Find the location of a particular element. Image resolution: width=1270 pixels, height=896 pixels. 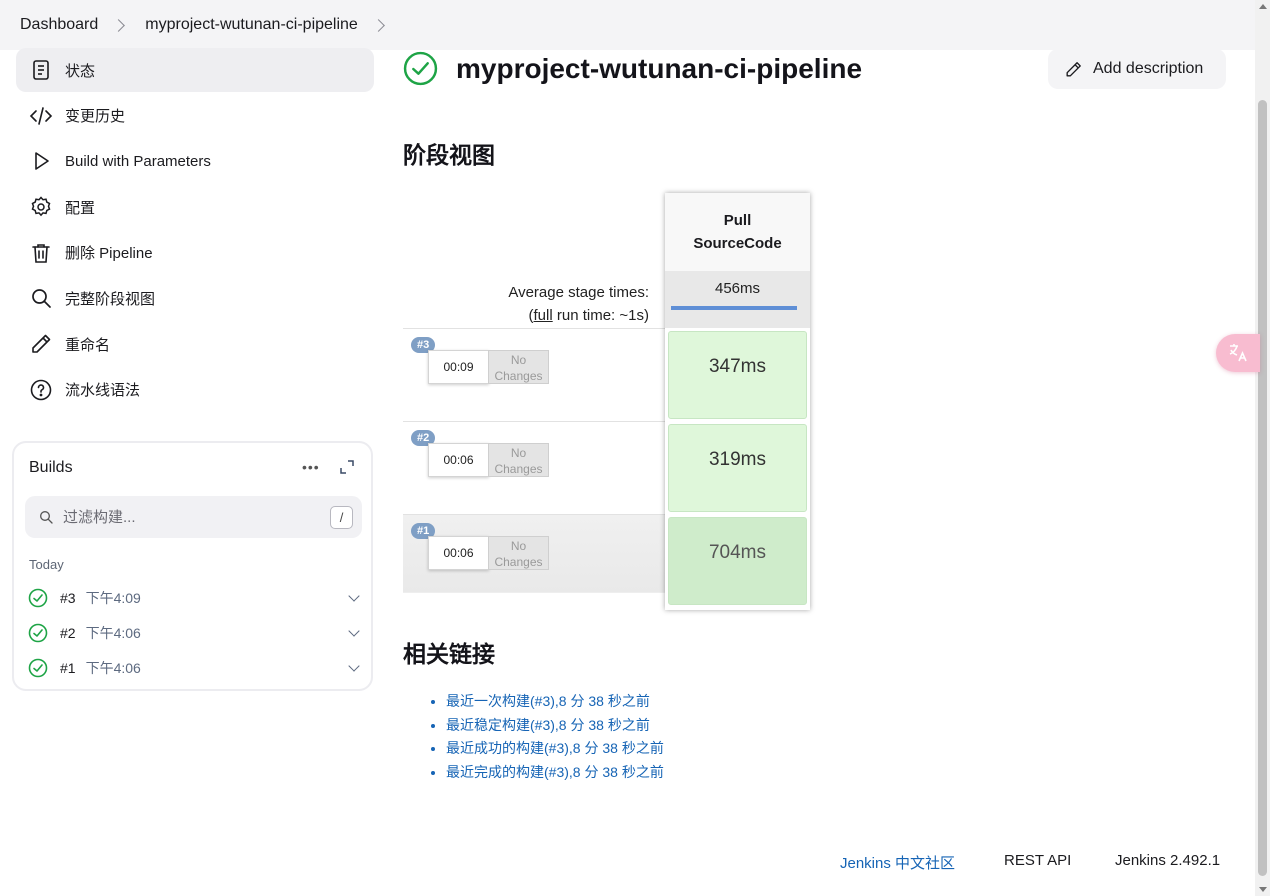

stage-run-row: #3 00:09 No Changes is located at coordinates (534, 374).